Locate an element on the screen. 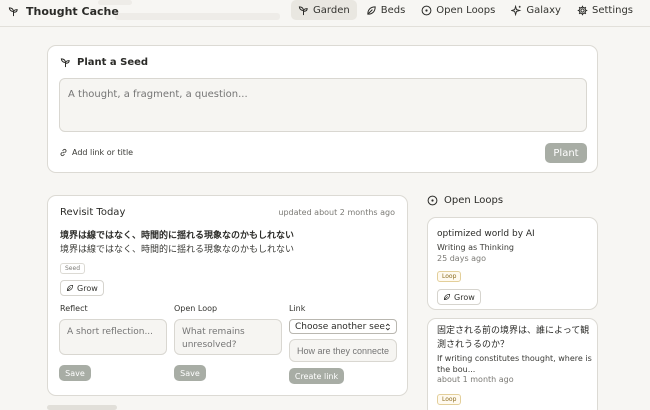  seed-title: 境界は線ではなく、時間的に揺れる現象なのかもしれない is located at coordinates (177, 236).